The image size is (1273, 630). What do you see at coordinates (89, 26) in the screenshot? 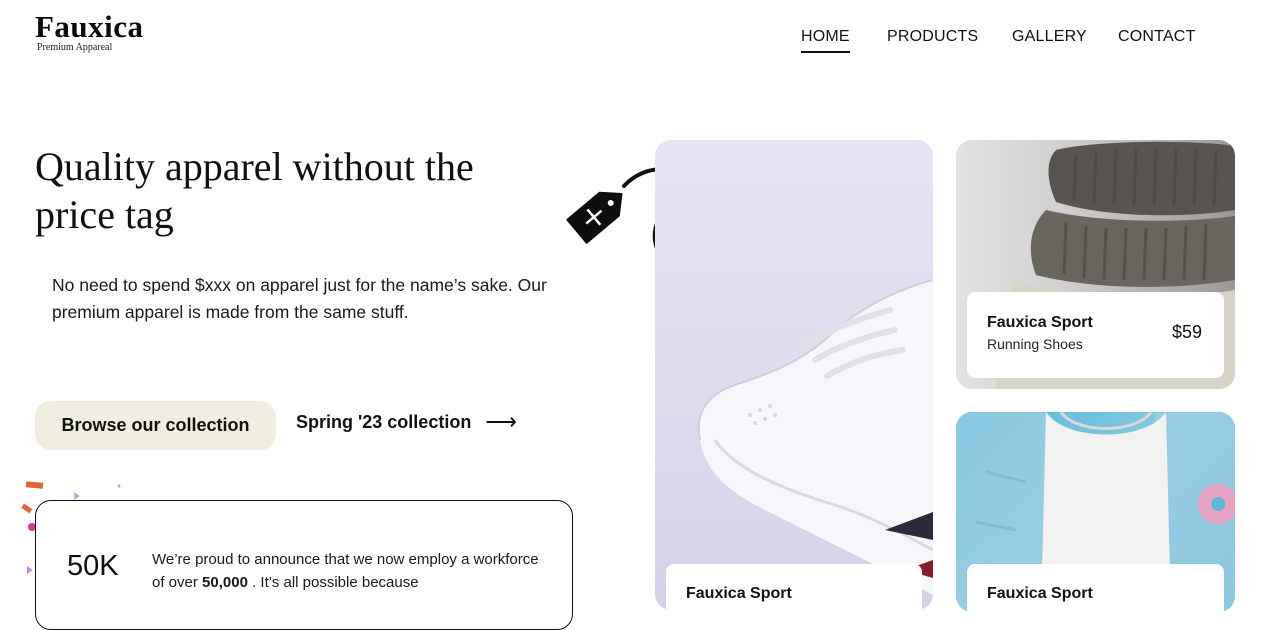
I see `brand-name: Fauxica` at bounding box center [89, 26].